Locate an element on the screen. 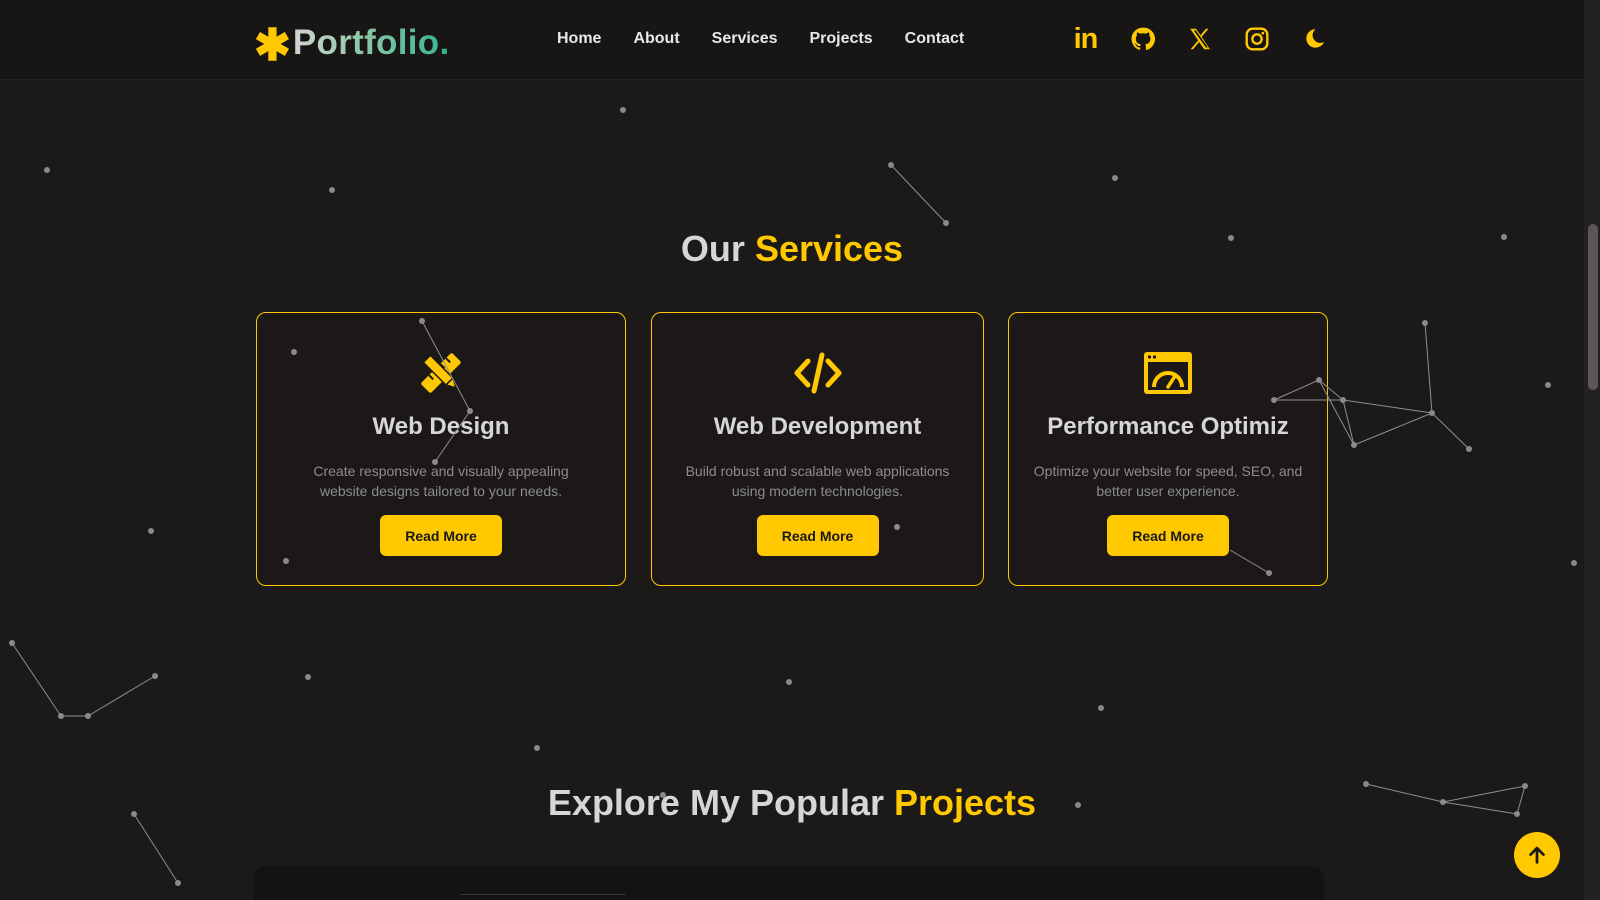 Image resolution: width=1600 pixels, height=900 pixels. main-nav: Home About Services Projects Contact is located at coordinates (760, 39).